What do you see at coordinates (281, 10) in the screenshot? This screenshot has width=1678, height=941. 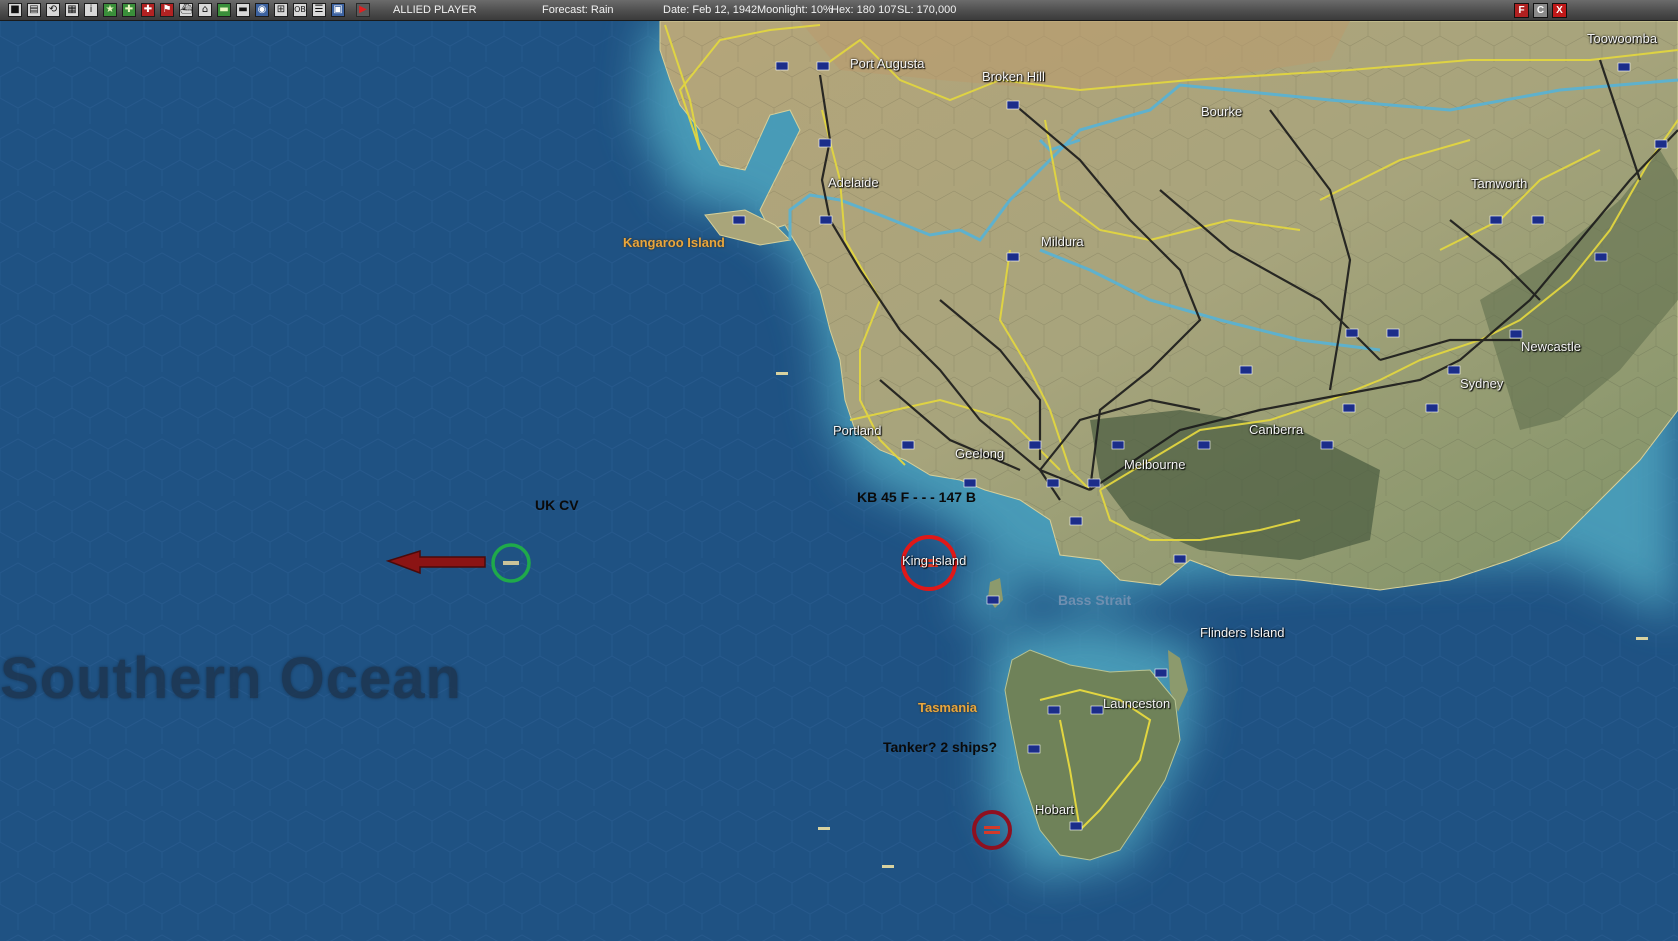 I see `toolbar-button-15: ⊞` at bounding box center [281, 10].